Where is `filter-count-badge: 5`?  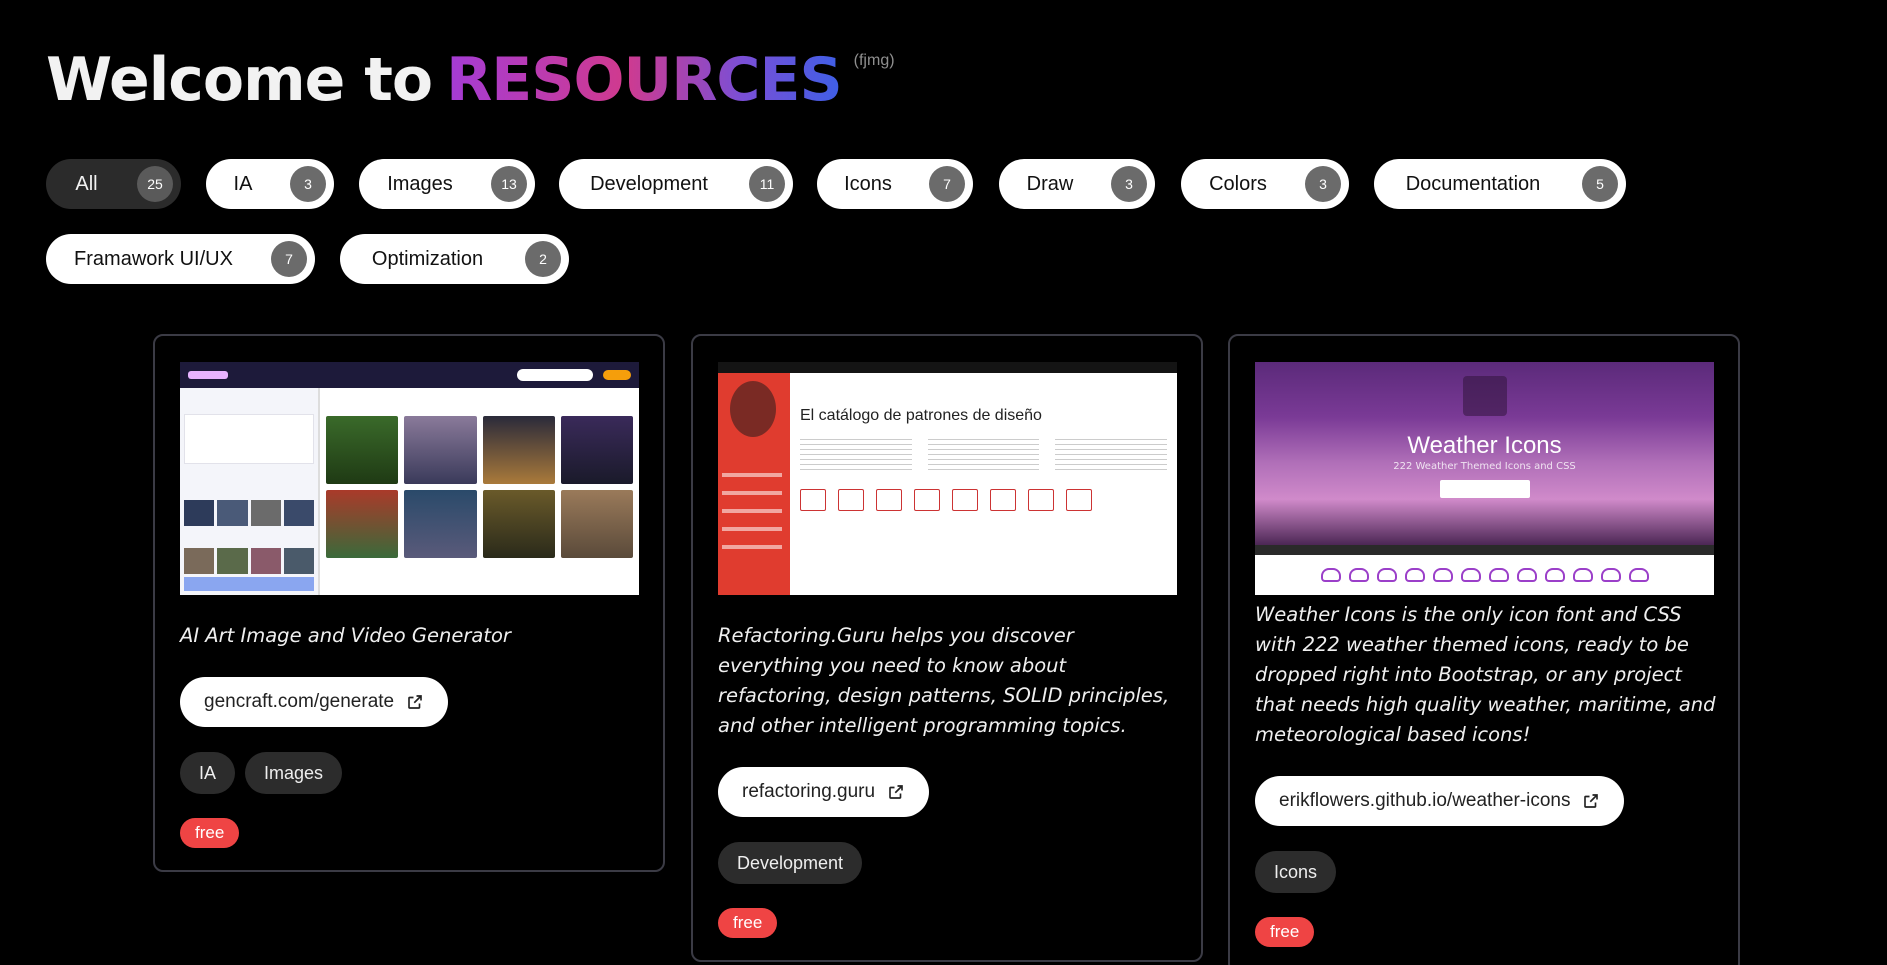 filter-count-badge: 5 is located at coordinates (1600, 184).